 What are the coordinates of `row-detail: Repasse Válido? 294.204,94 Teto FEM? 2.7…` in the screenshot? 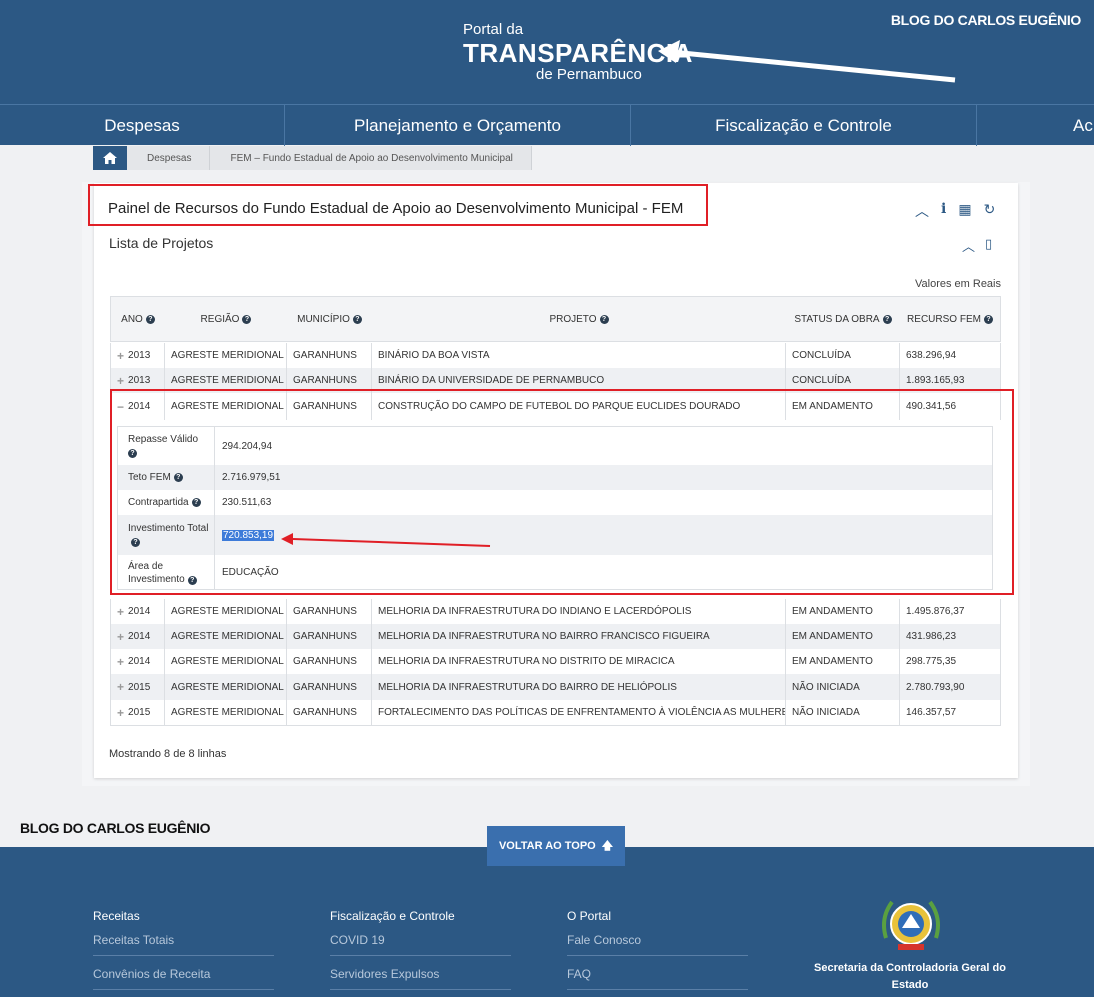 It's located at (555, 508).